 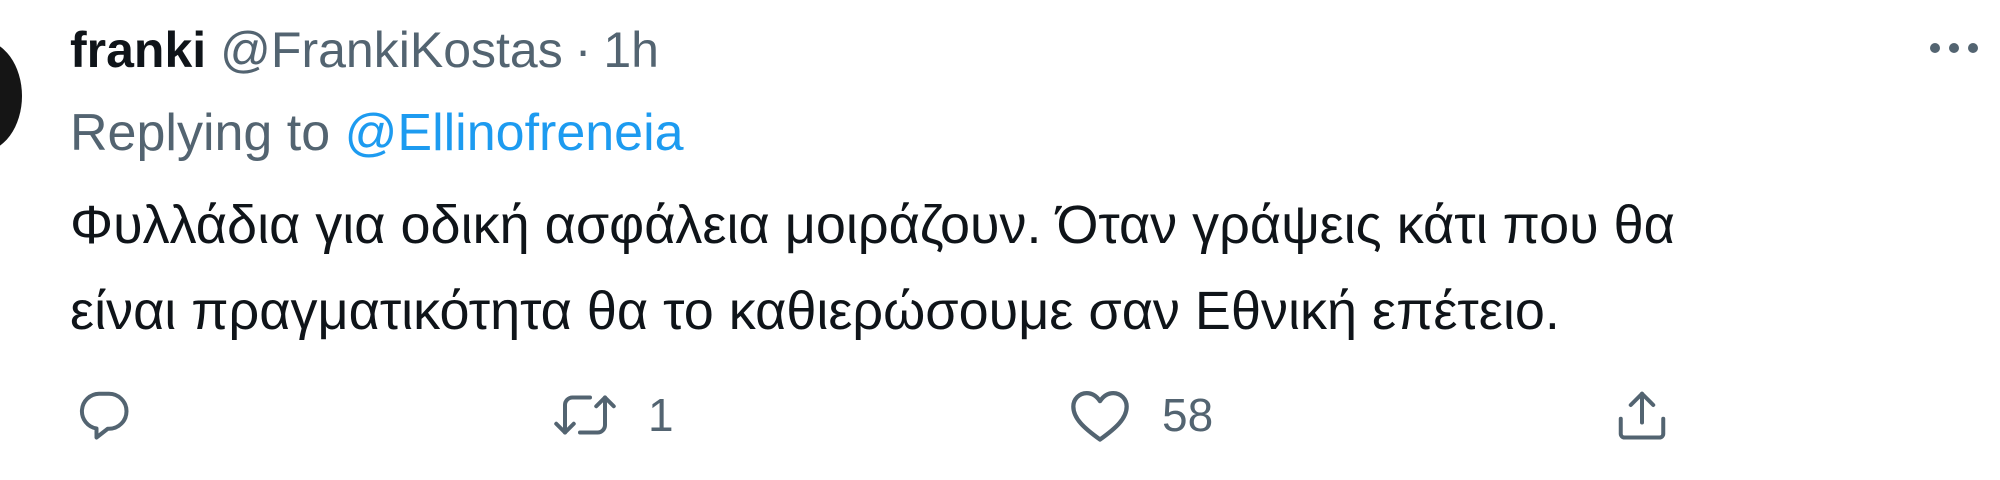 What do you see at coordinates (104, 415) in the screenshot?
I see `reply-icon` at bounding box center [104, 415].